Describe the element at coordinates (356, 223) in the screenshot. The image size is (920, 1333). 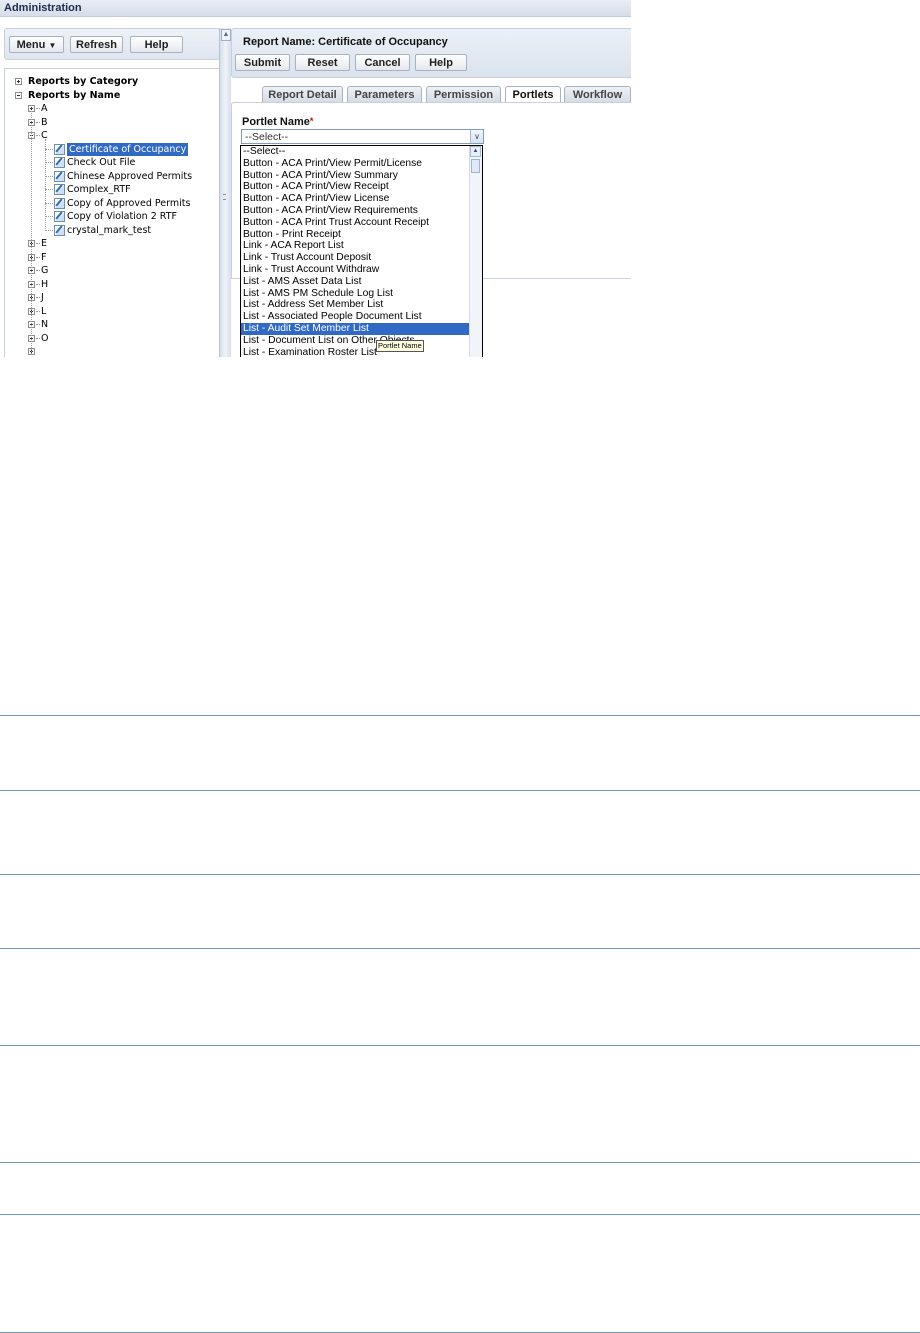
I see `dropdown-option: Button - ACA Print Trust Account Receipt` at that location.